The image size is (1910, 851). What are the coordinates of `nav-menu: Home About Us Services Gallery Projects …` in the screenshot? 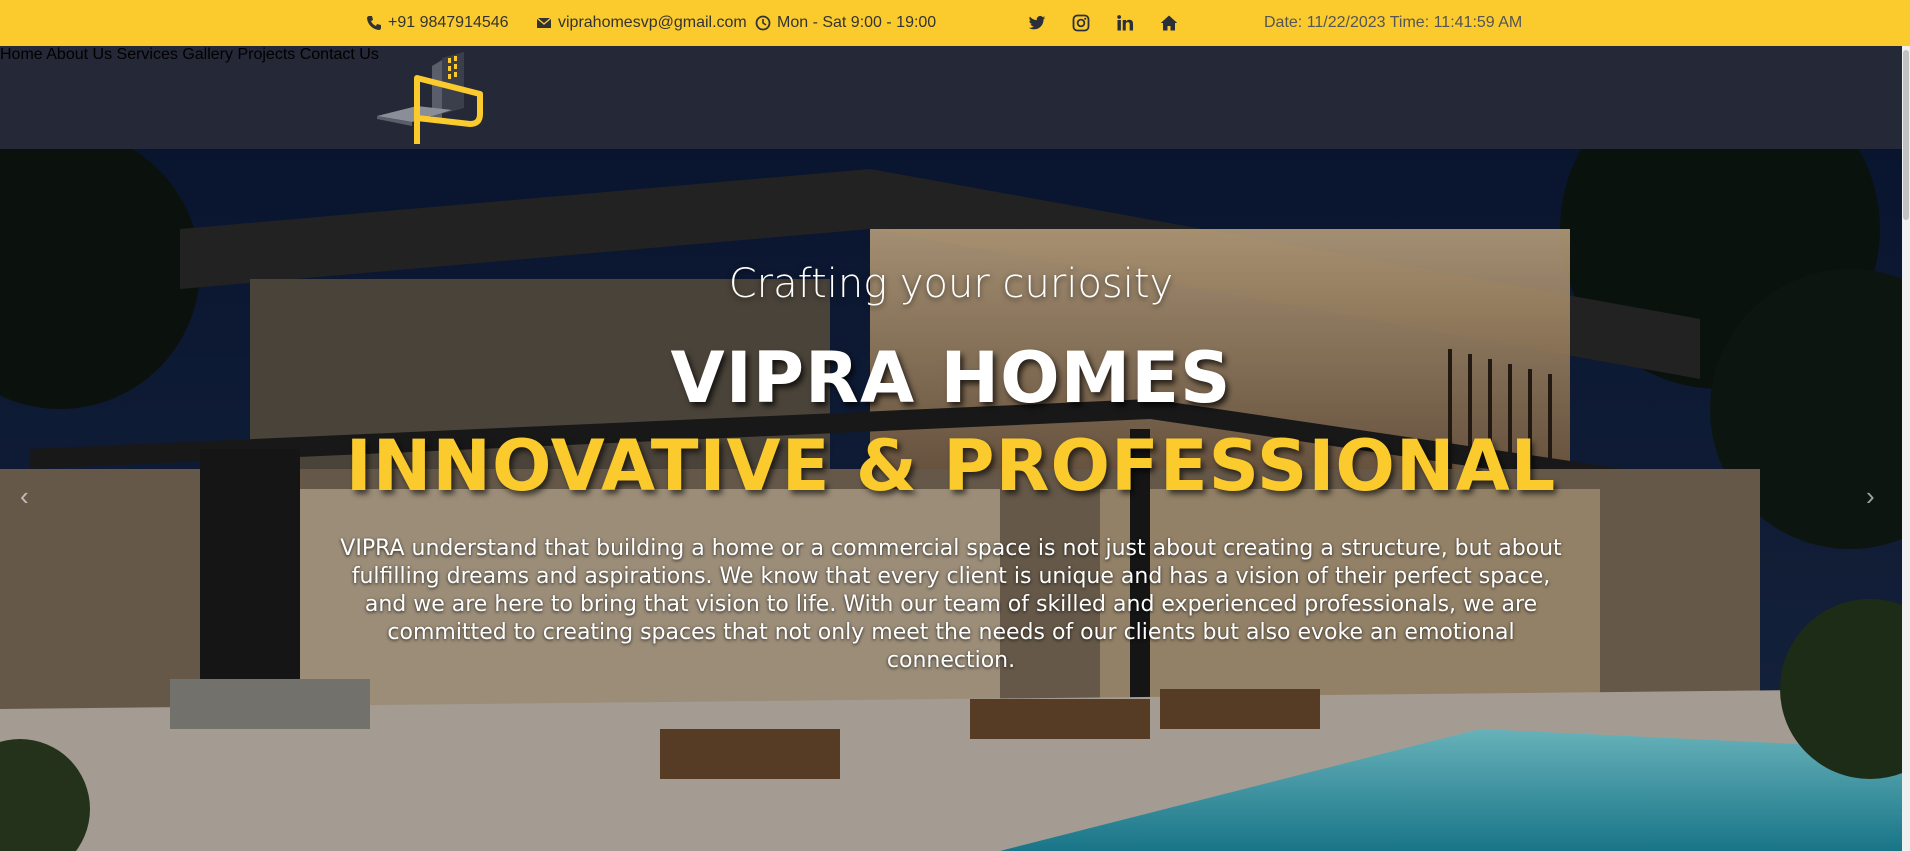 It's located at (951, 55).